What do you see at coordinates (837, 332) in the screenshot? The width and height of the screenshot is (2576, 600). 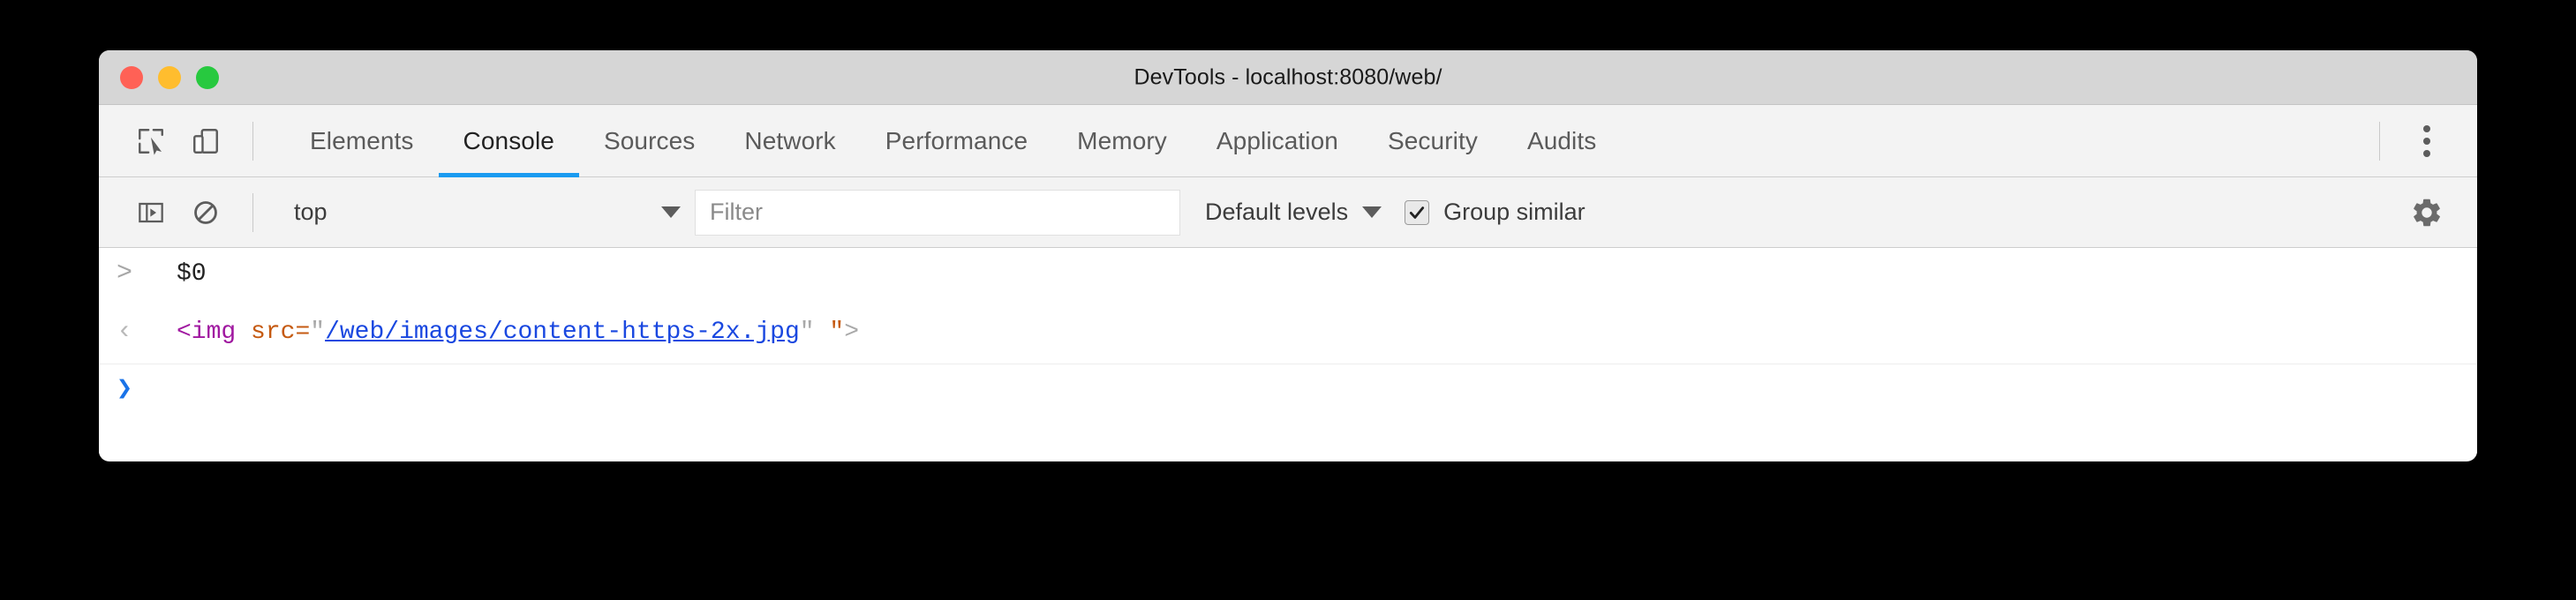 I see `result-stray-quote: "` at bounding box center [837, 332].